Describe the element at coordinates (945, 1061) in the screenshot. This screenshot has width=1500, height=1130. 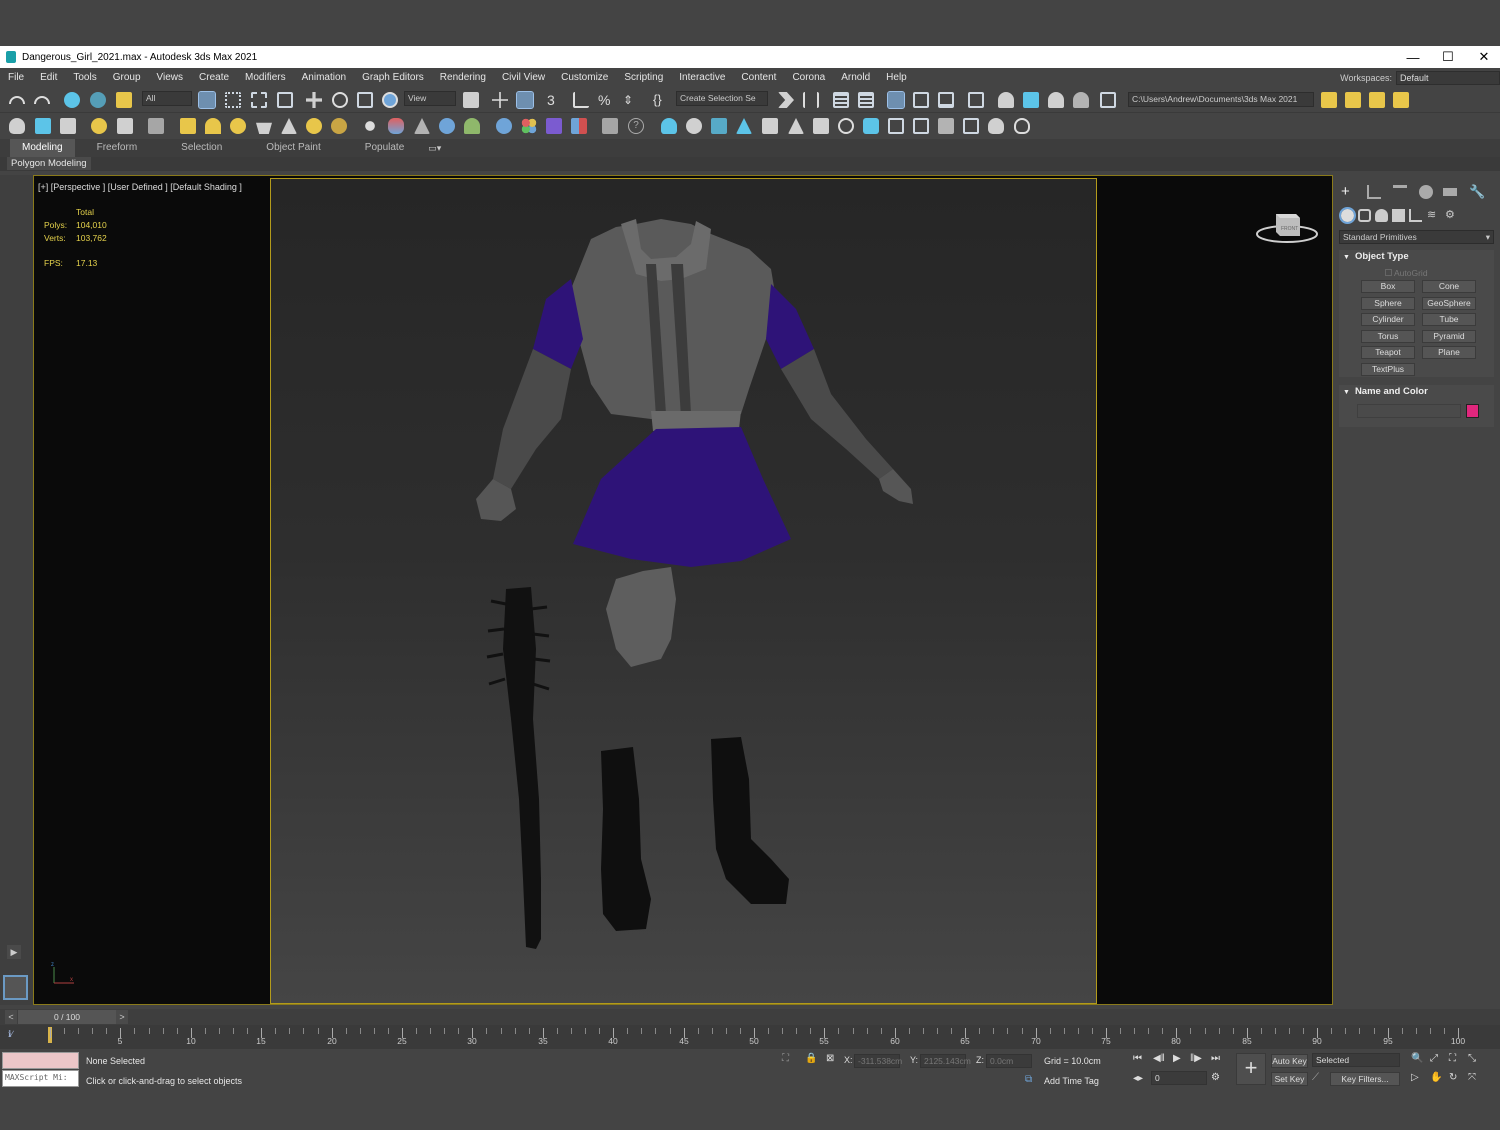
I see `y-coordinate-field: 2125.143cm` at that location.